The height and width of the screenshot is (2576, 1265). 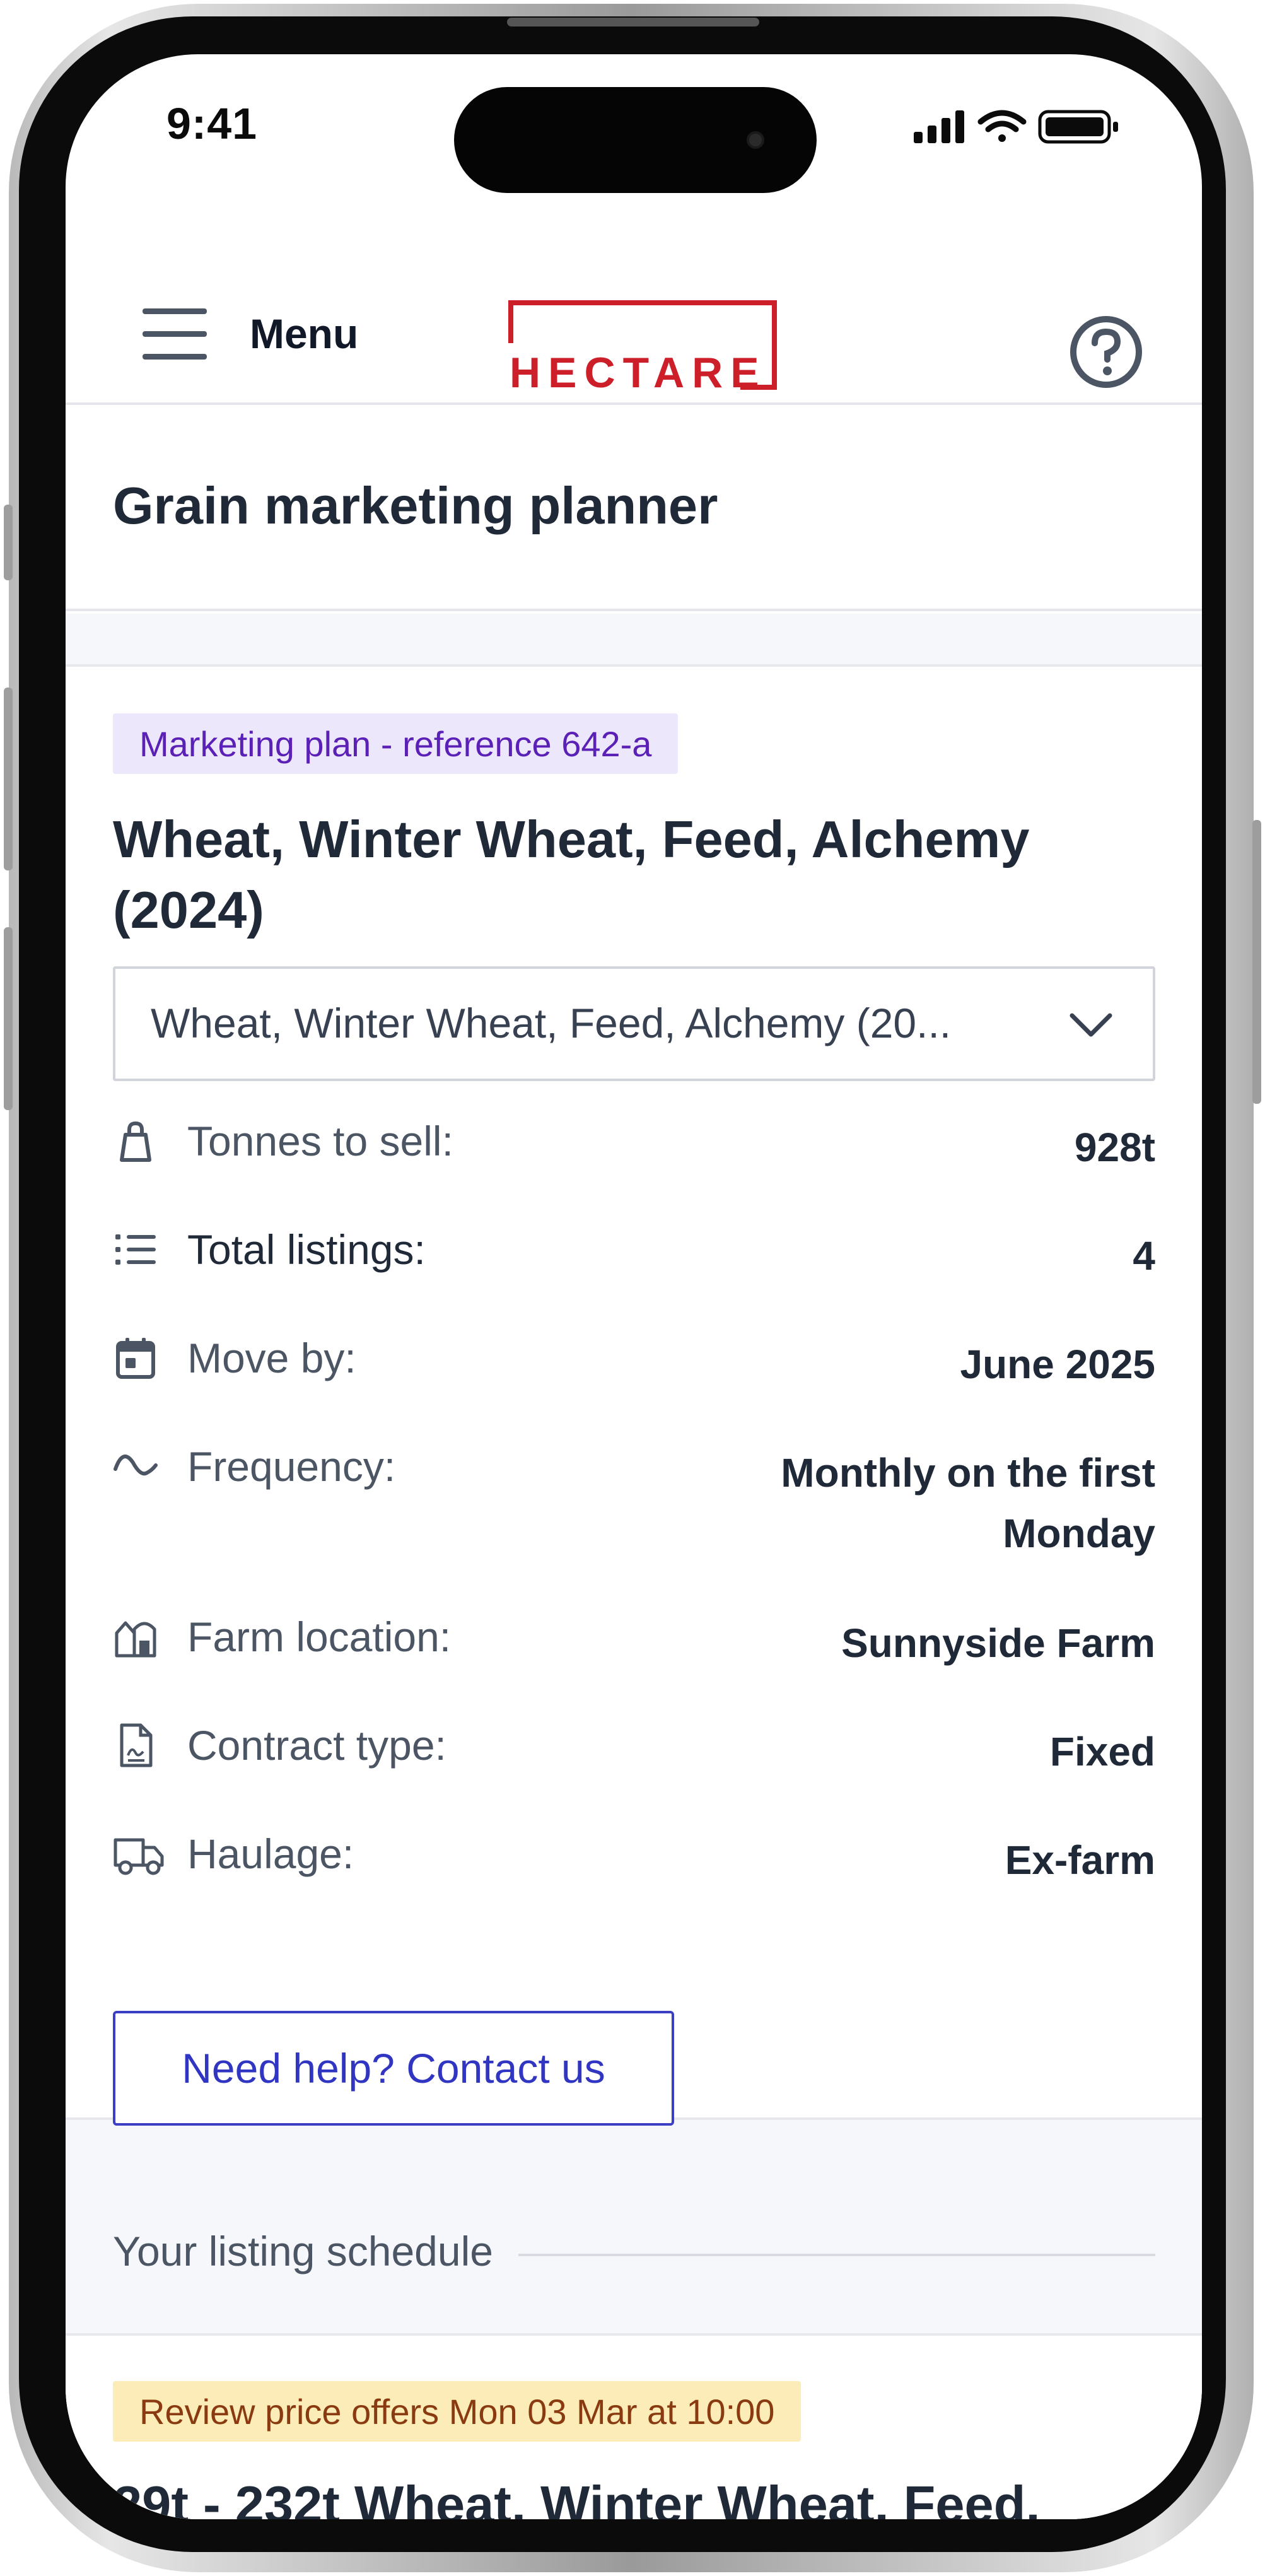 I want to click on help-button, so click(x=1106, y=352).